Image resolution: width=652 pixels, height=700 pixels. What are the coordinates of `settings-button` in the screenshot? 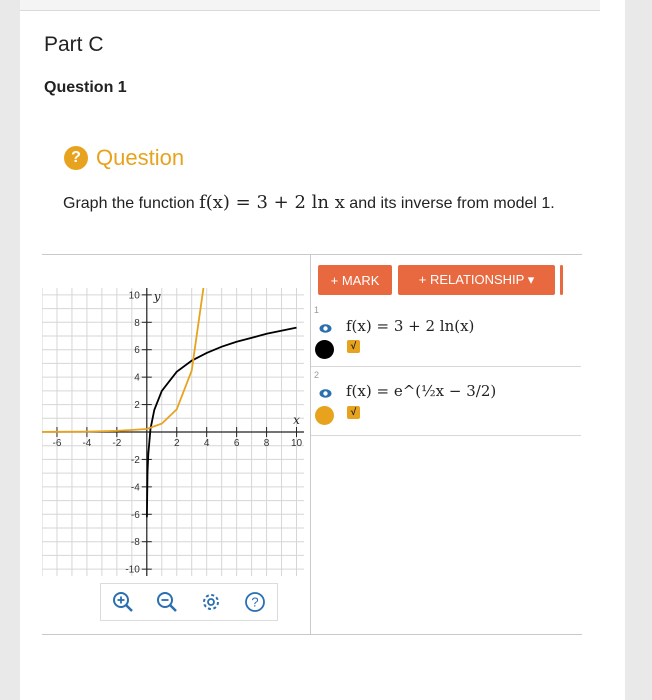 It's located at (211, 602).